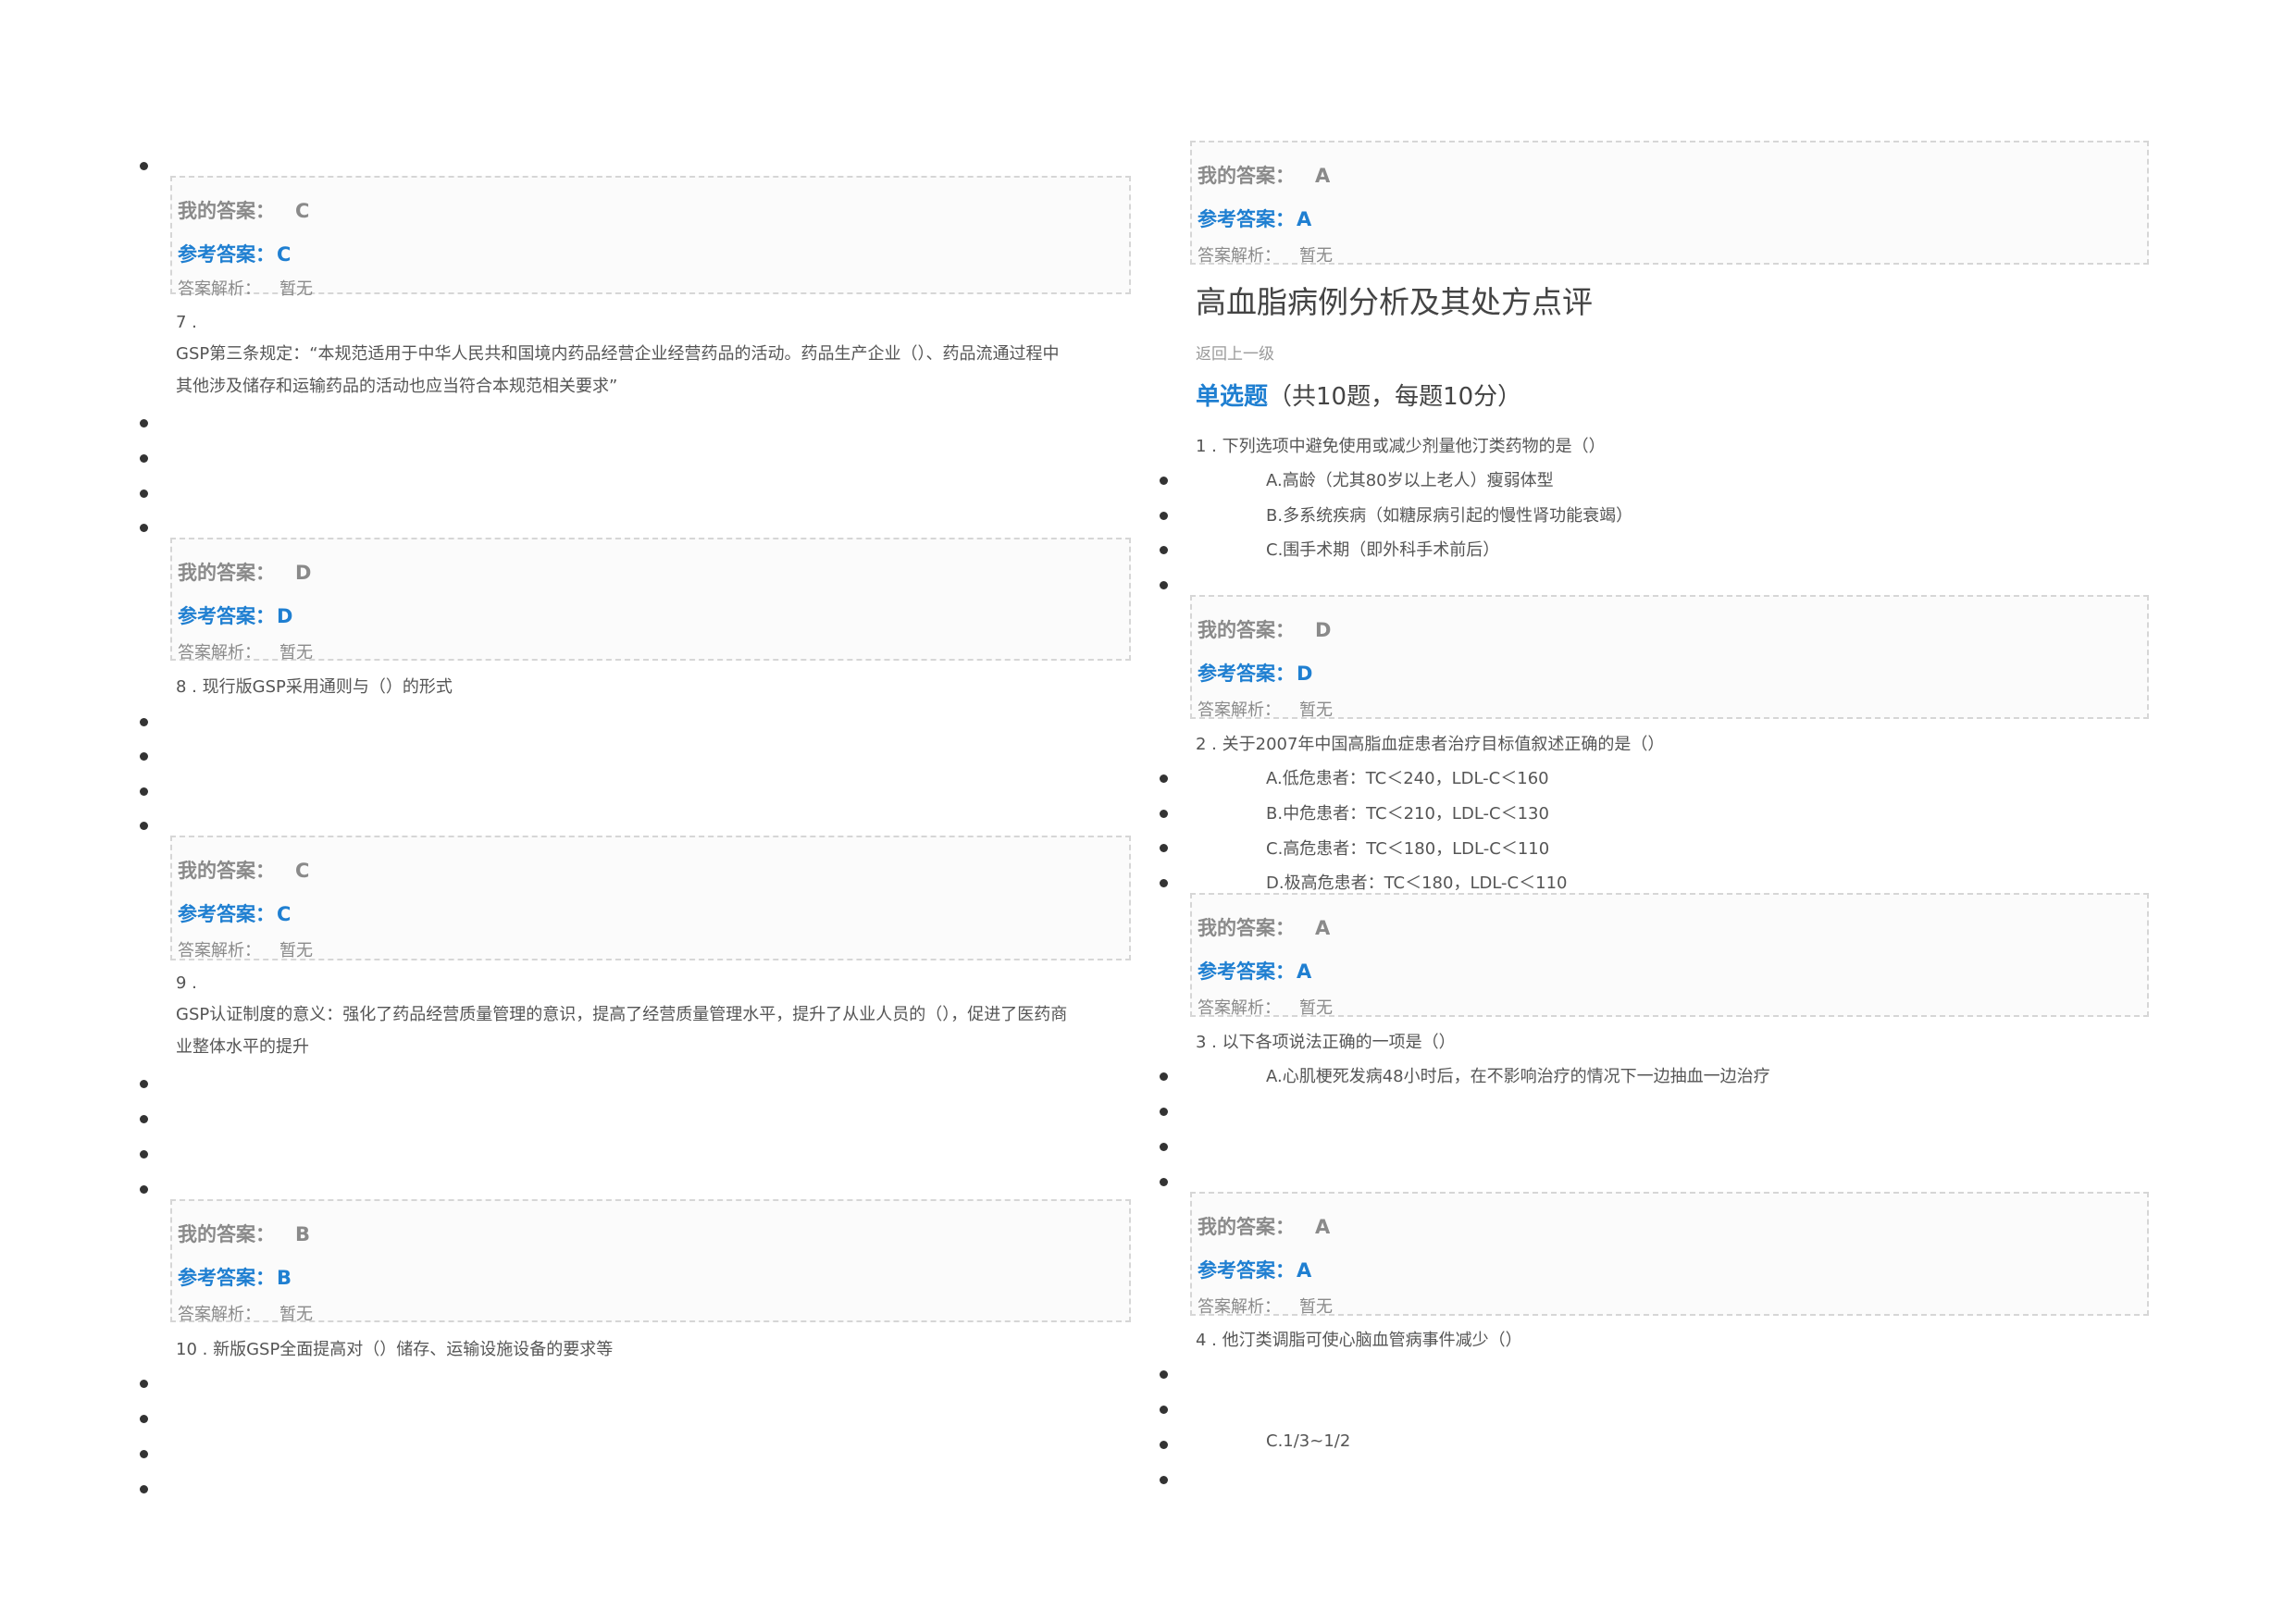 This screenshot has width=2296, height=1623. What do you see at coordinates (244, 1233) in the screenshot?
I see `my-answer: 我的答案： B` at bounding box center [244, 1233].